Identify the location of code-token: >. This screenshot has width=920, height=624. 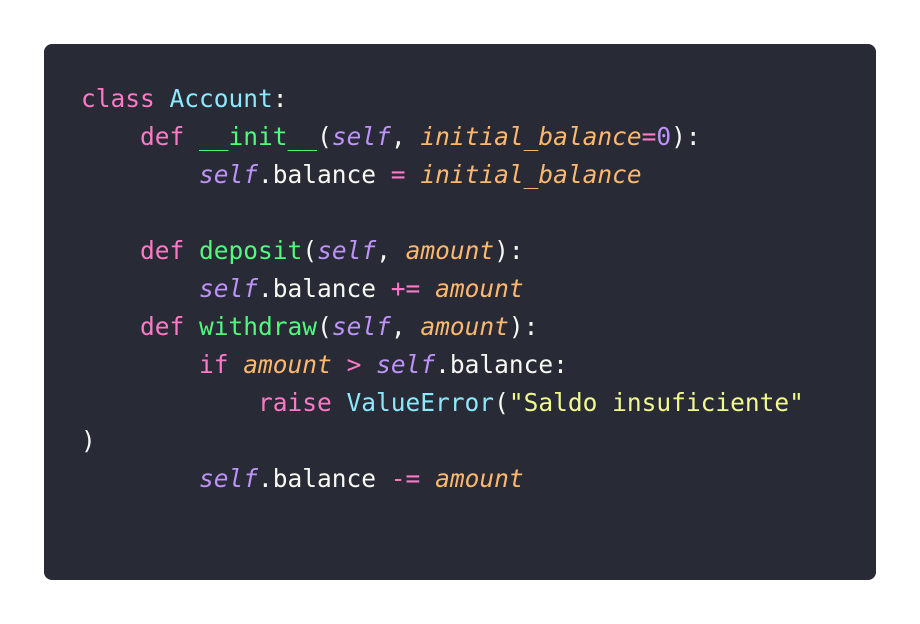
(354, 364).